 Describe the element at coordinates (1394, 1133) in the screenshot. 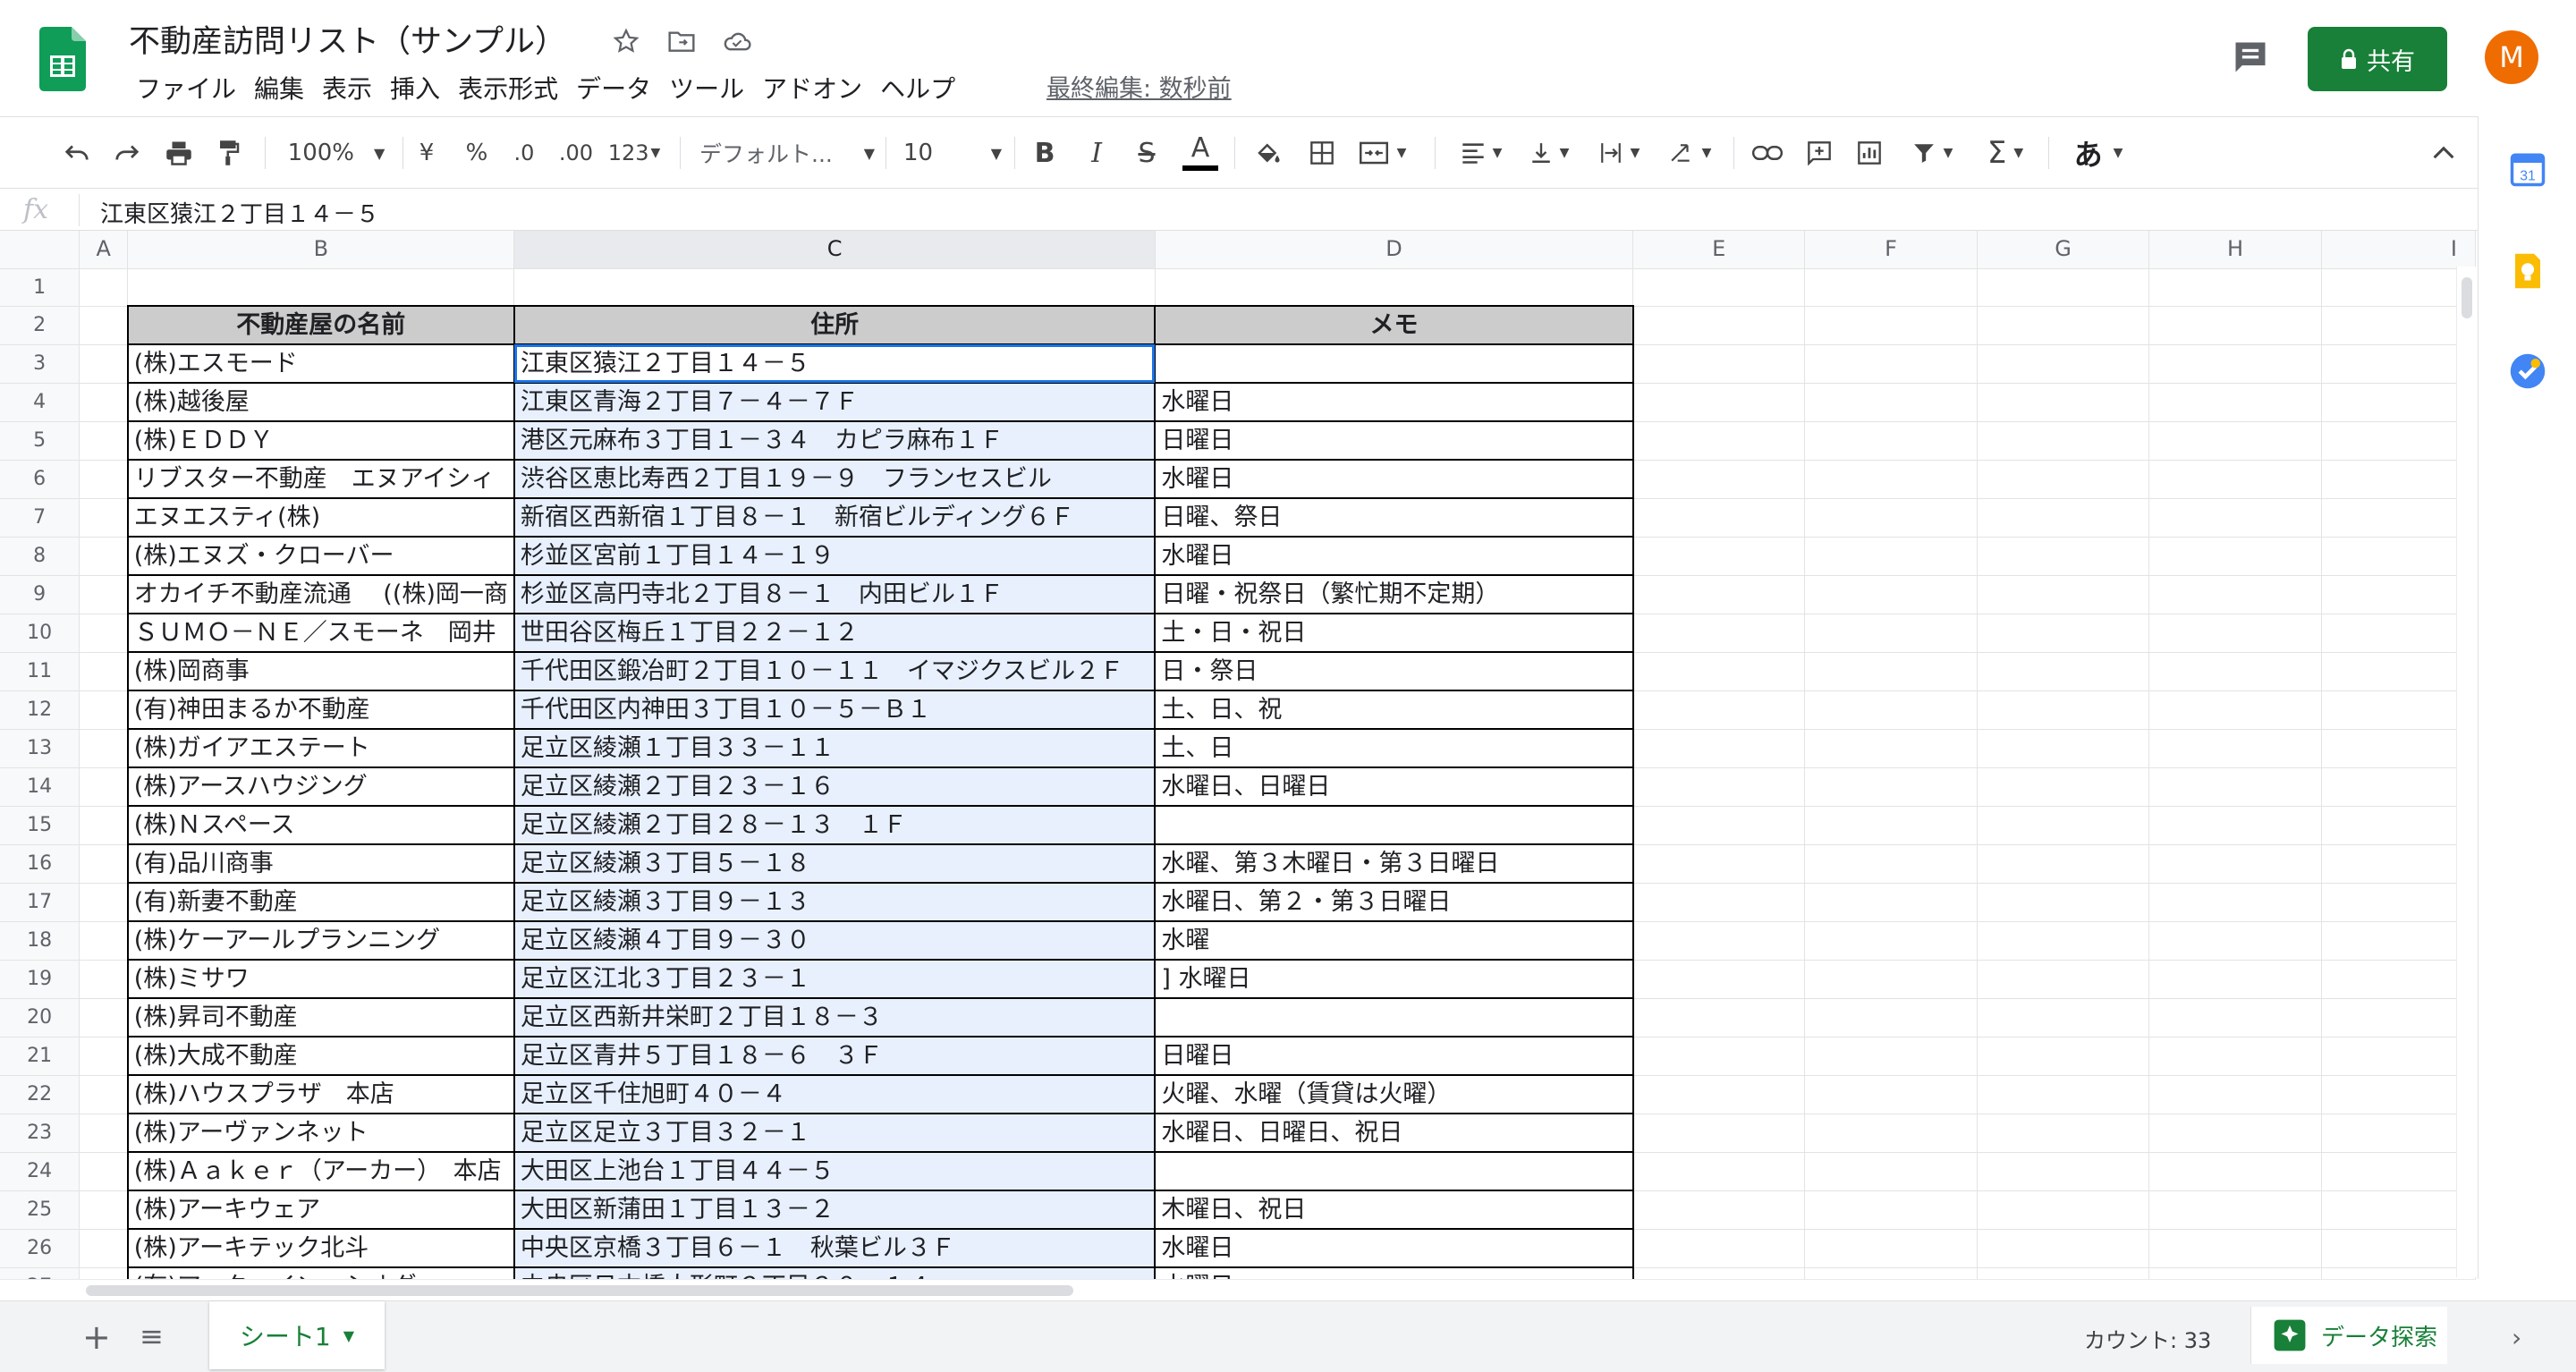

I see `cell-memo: 水曜日、日曜日、祝日` at that location.